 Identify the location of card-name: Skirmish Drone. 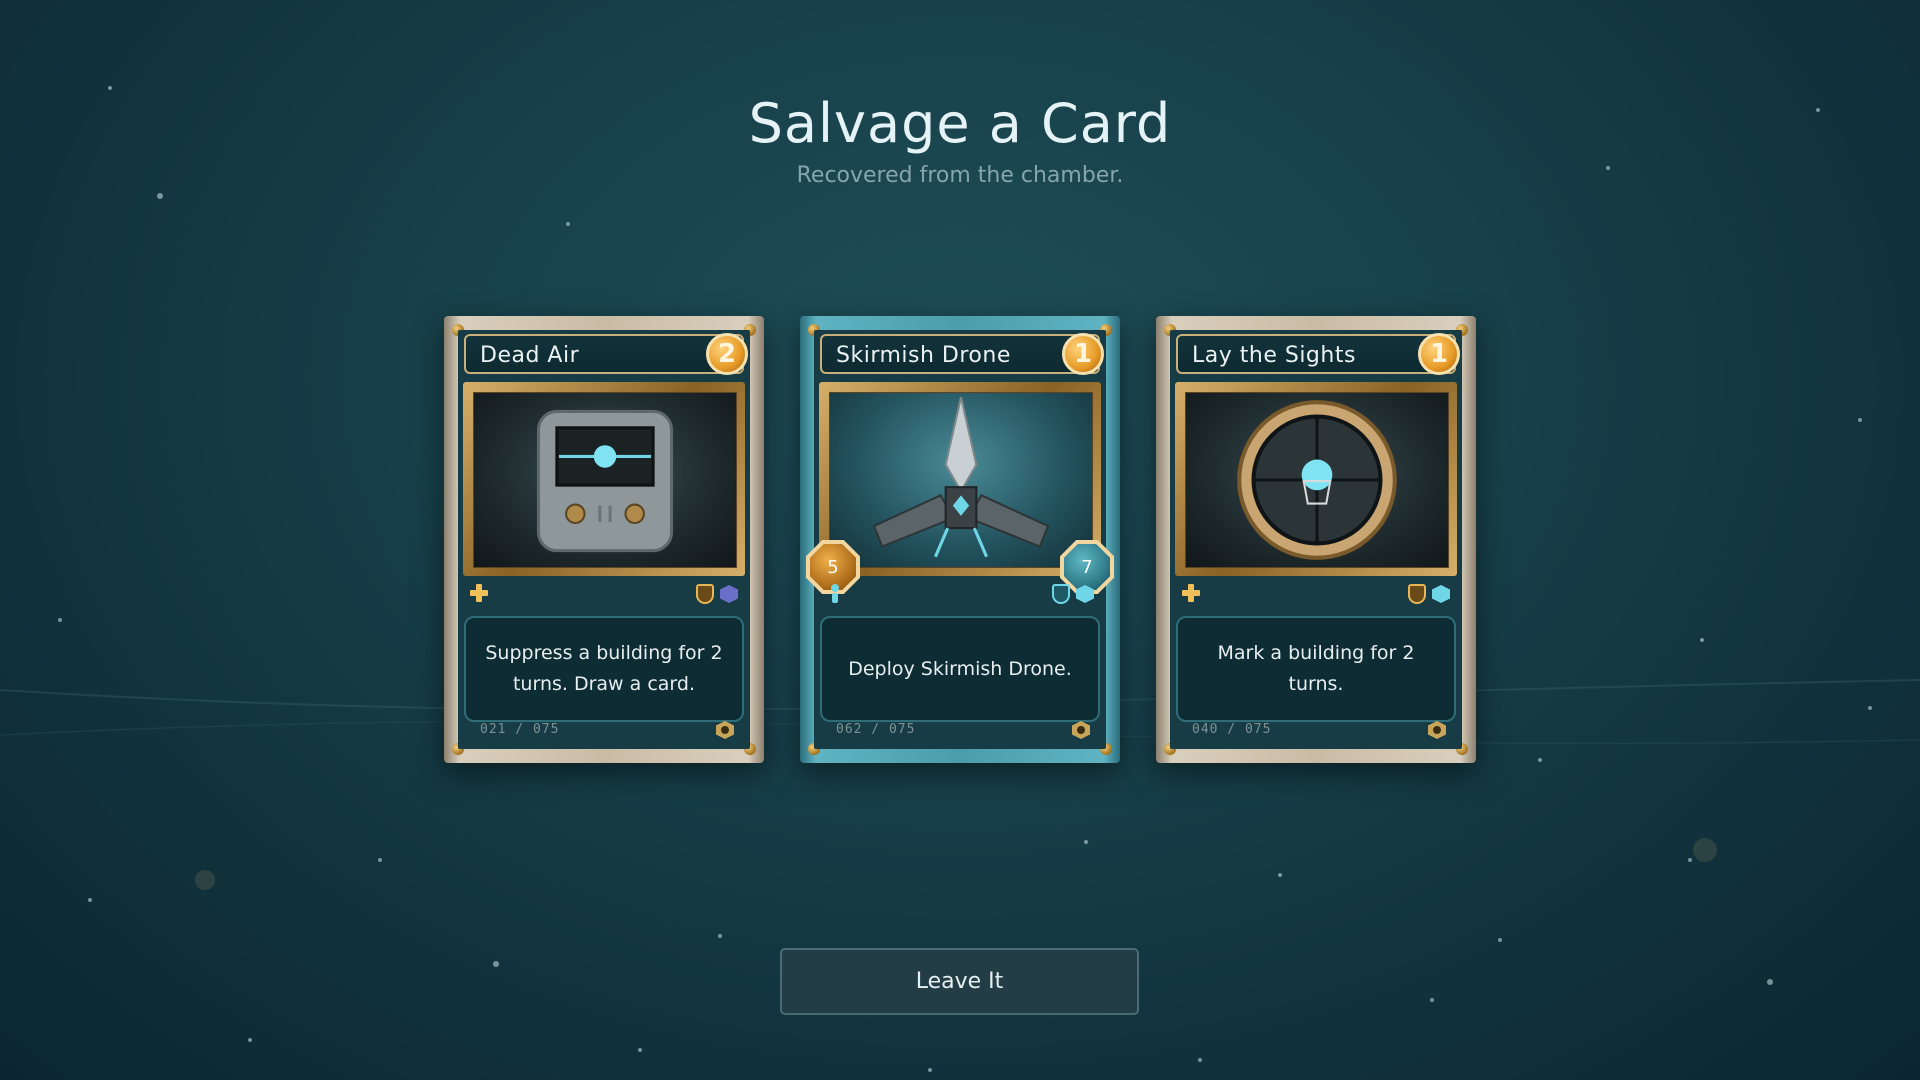
(923, 355).